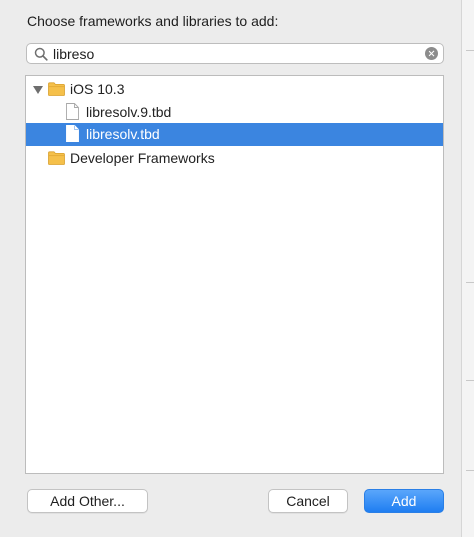 This screenshot has height=537, width=474. I want to click on clear-search-icon, so click(431, 53).